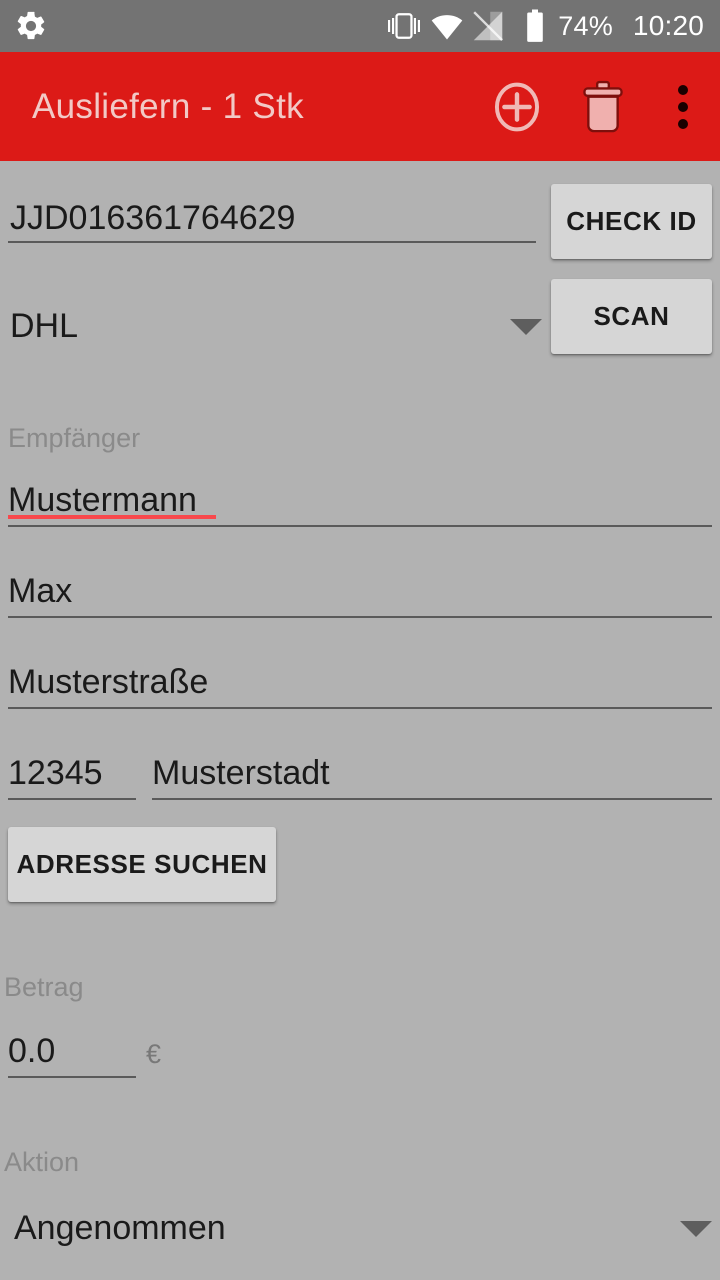 The image size is (720, 1280). What do you see at coordinates (31, 26) in the screenshot?
I see `settings-gear-icon` at bounding box center [31, 26].